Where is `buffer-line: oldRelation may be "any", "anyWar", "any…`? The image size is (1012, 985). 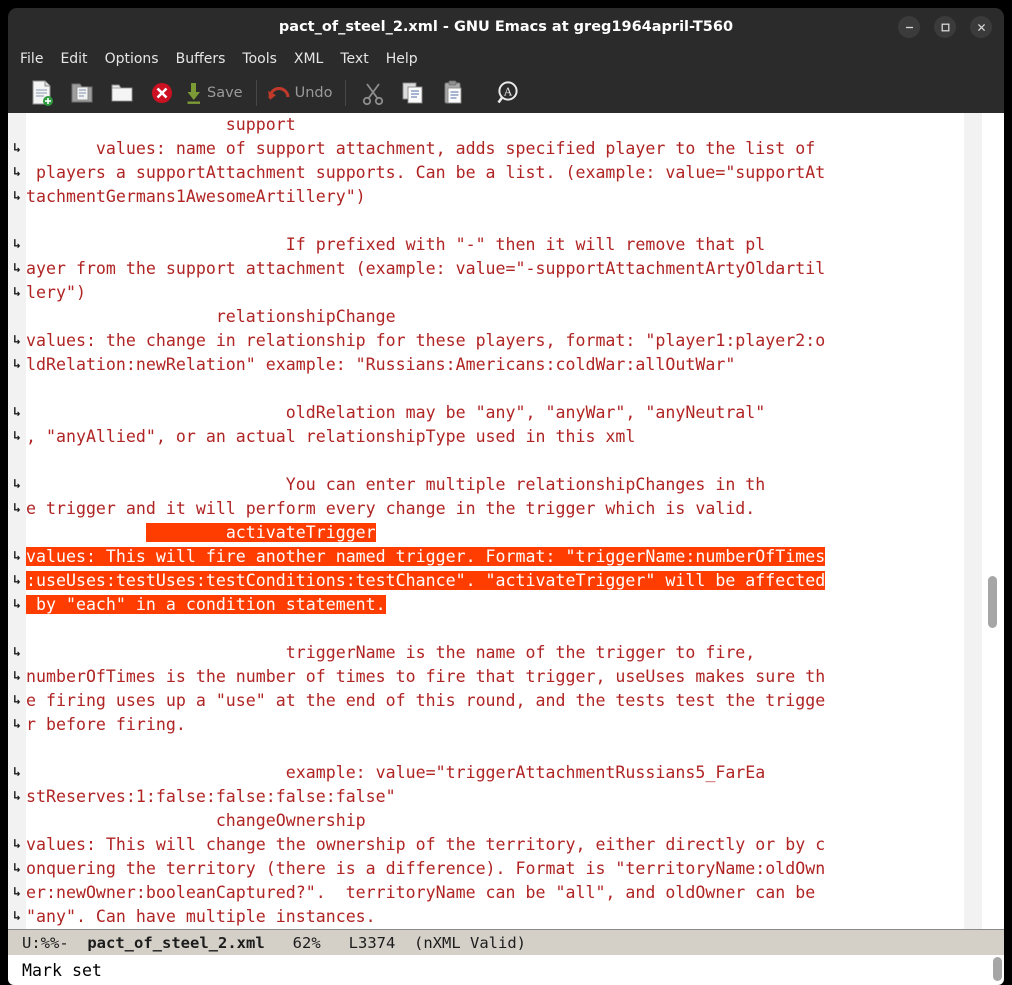
buffer-line: oldRelation may be "any", "anyWar", "any… is located at coordinates (506, 413).